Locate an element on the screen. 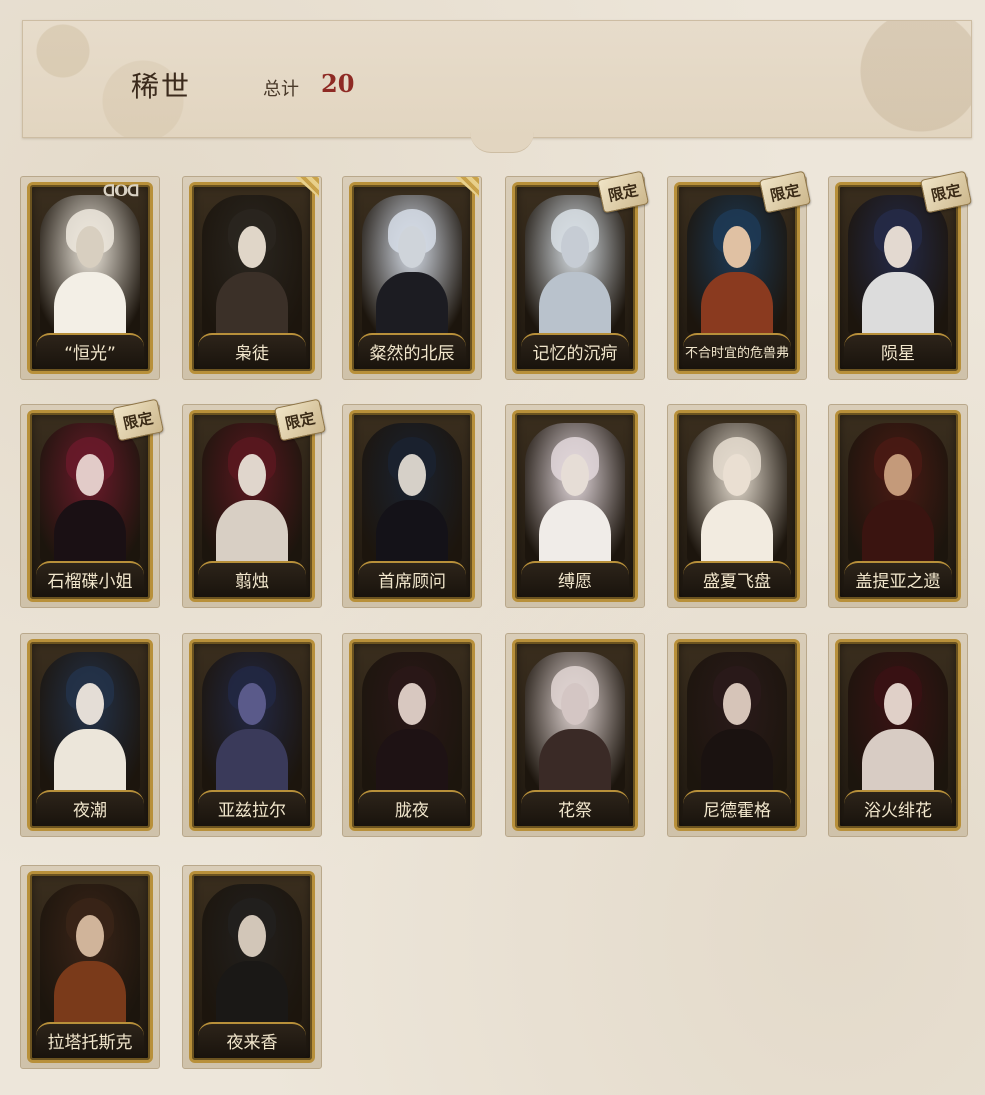 This screenshot has width=985, height=1095. costume-card: “恒光” ᗡOᗡ is located at coordinates (90, 278).